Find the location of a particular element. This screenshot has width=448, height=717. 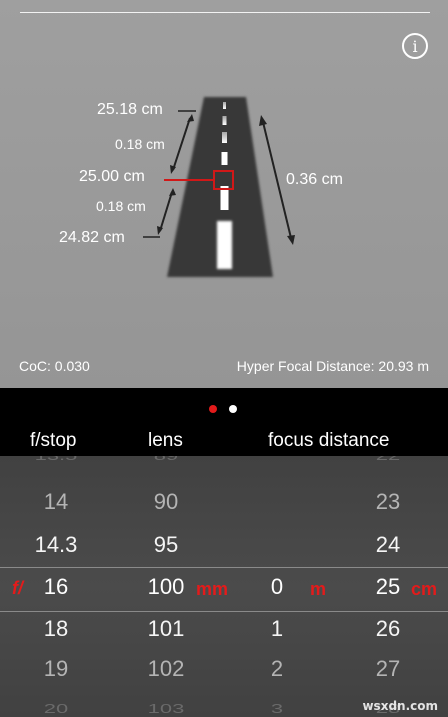

road-diagram is located at coordinates (219, 187).